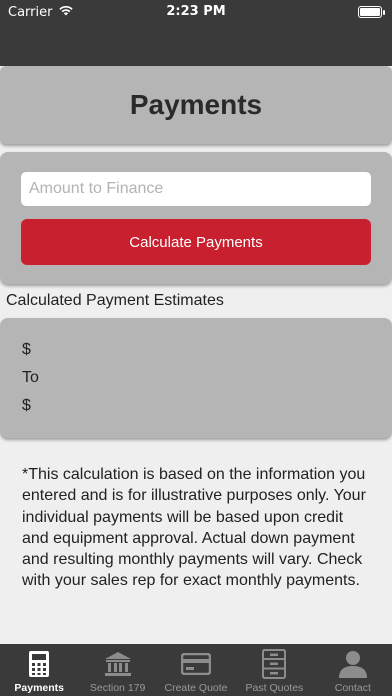 The height and width of the screenshot is (696, 392). What do you see at coordinates (117, 688) in the screenshot?
I see `tab-label: Section 179` at bounding box center [117, 688].